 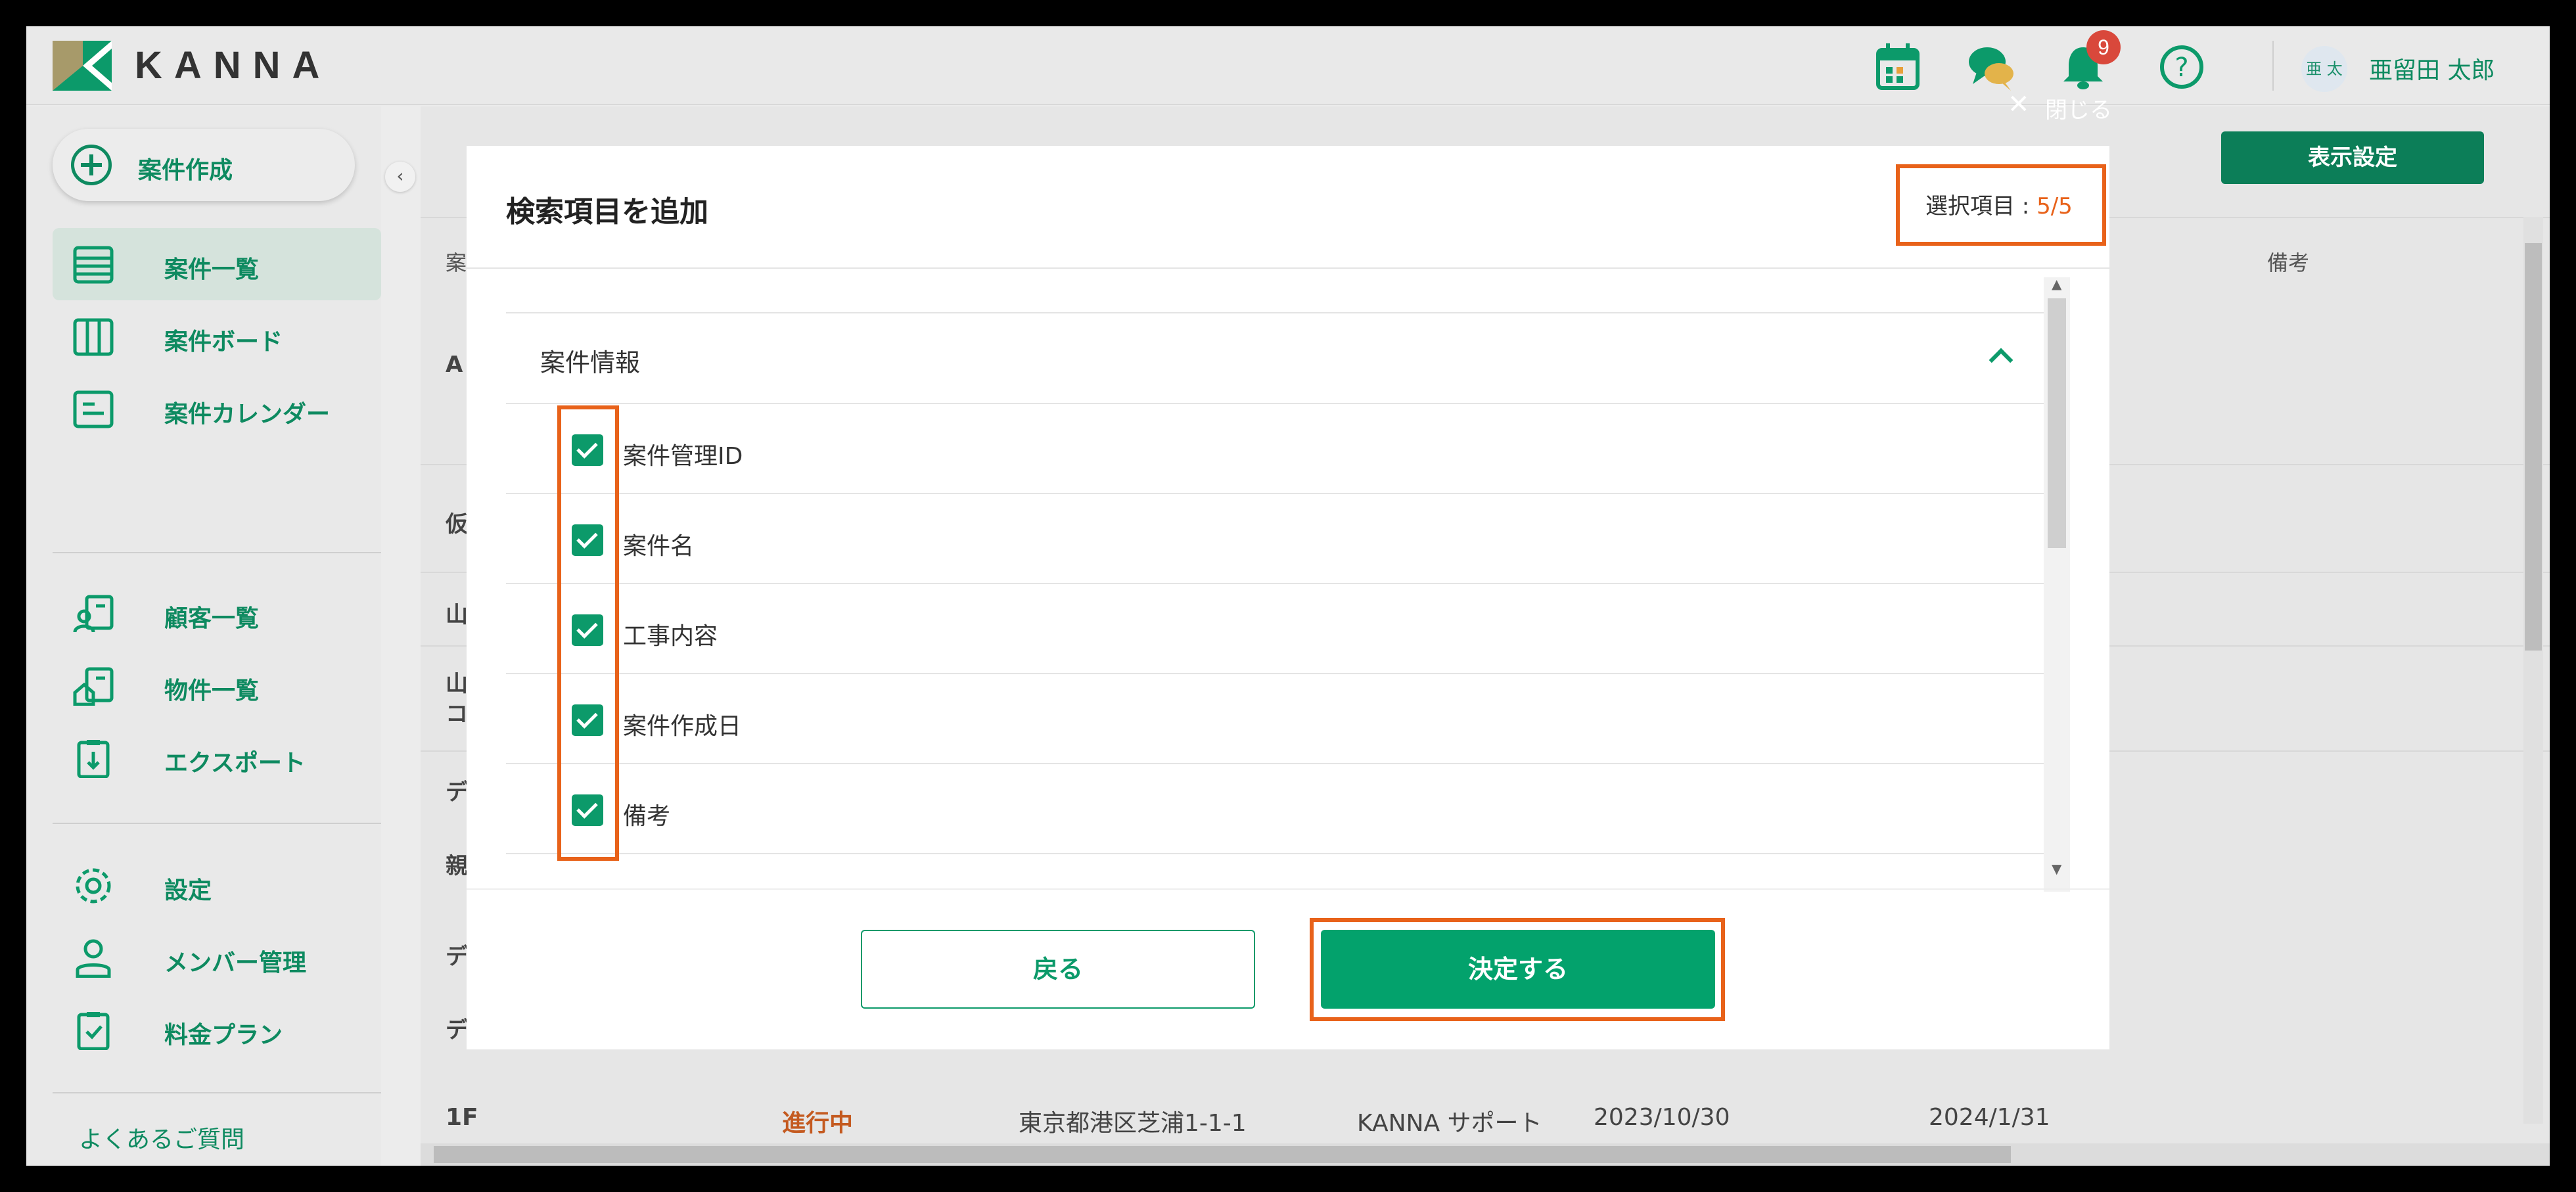 I want to click on sidebar-item-project-list: 案件一覧, so click(x=217, y=264).